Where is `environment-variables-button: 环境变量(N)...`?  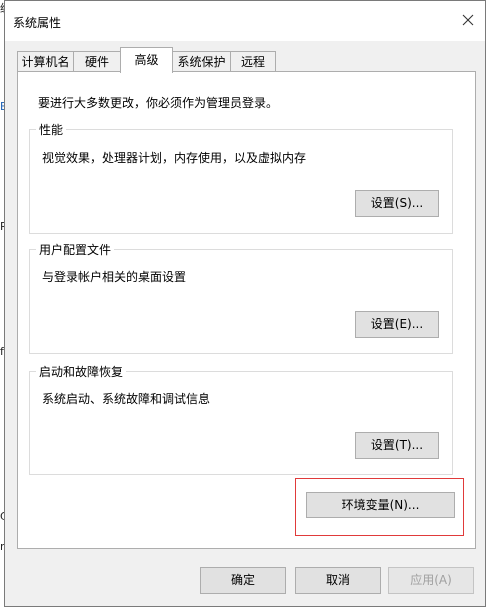
environment-variables-button: 环境变量(N)... is located at coordinates (380, 505).